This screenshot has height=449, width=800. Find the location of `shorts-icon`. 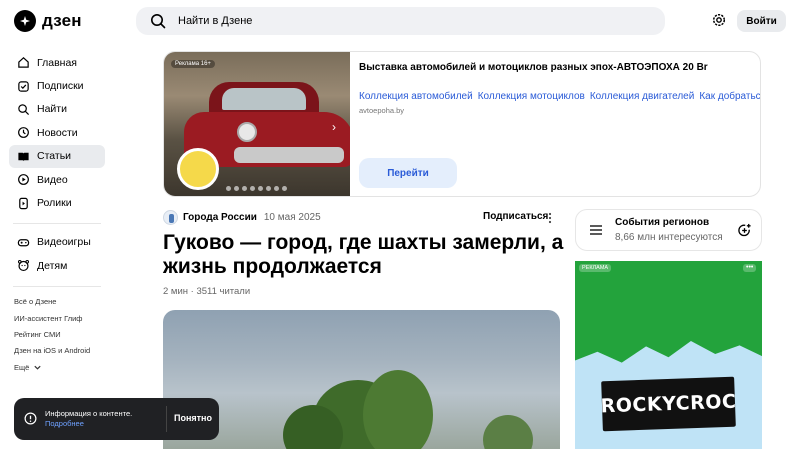

shorts-icon is located at coordinates (23, 203).